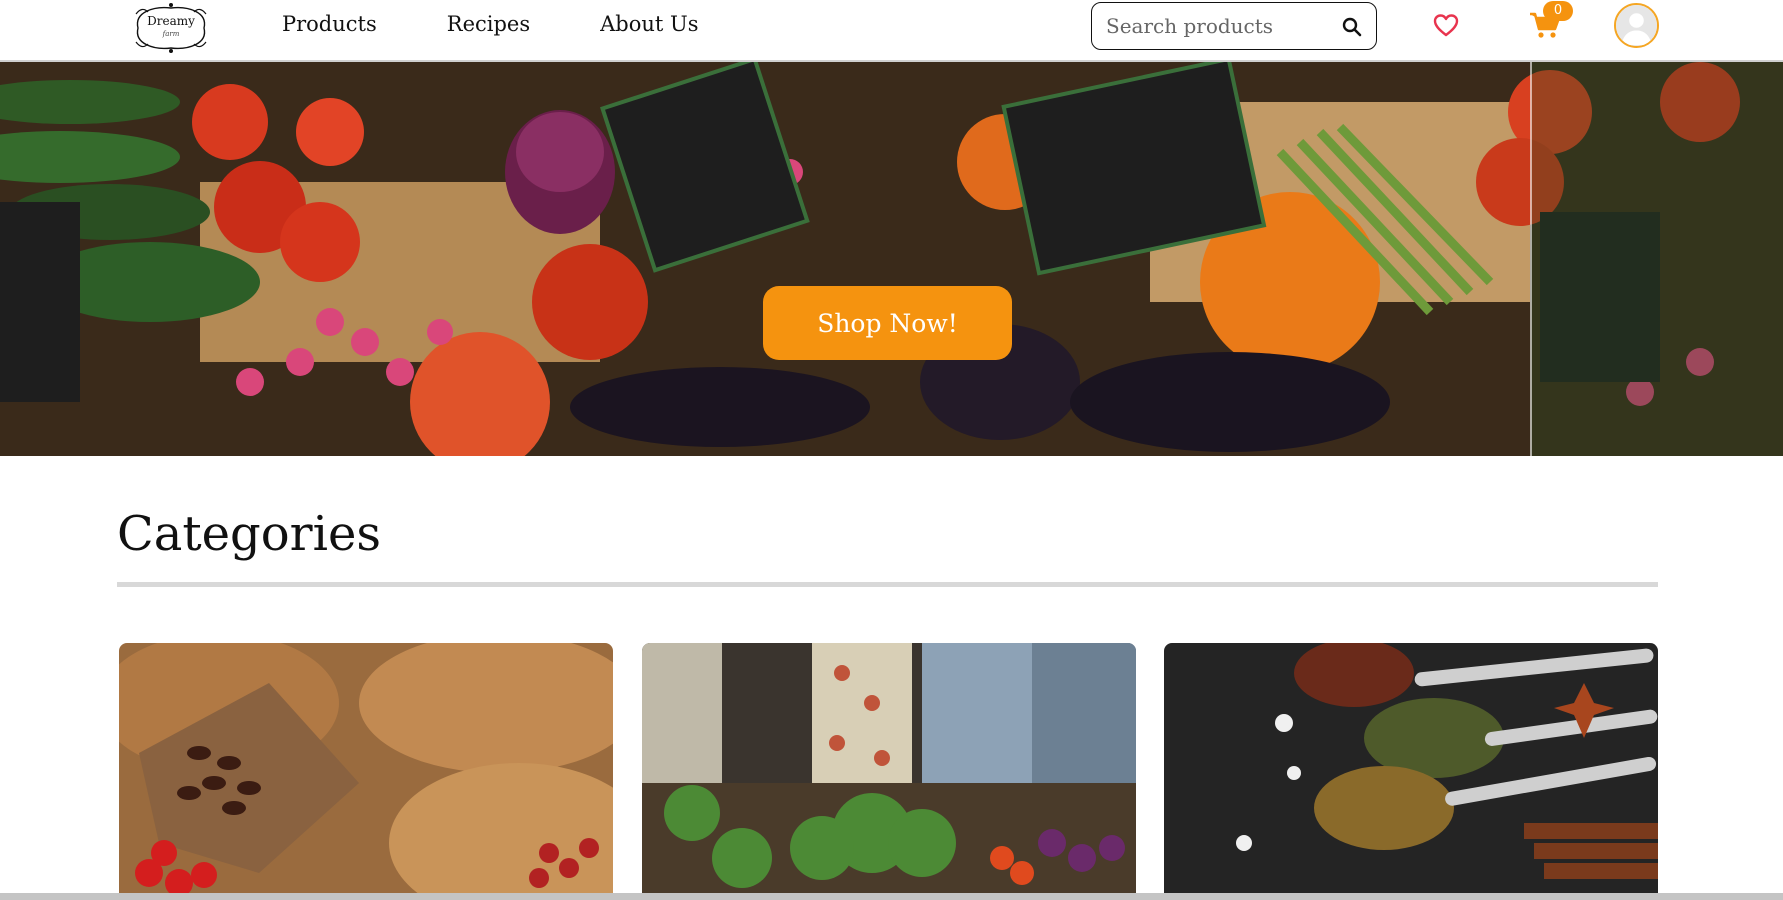 This screenshot has width=1783, height=900. Describe the element at coordinates (891, 31) in the screenshot. I see `site-header: Dreamy farm Products Recipes About Us 0` at that location.